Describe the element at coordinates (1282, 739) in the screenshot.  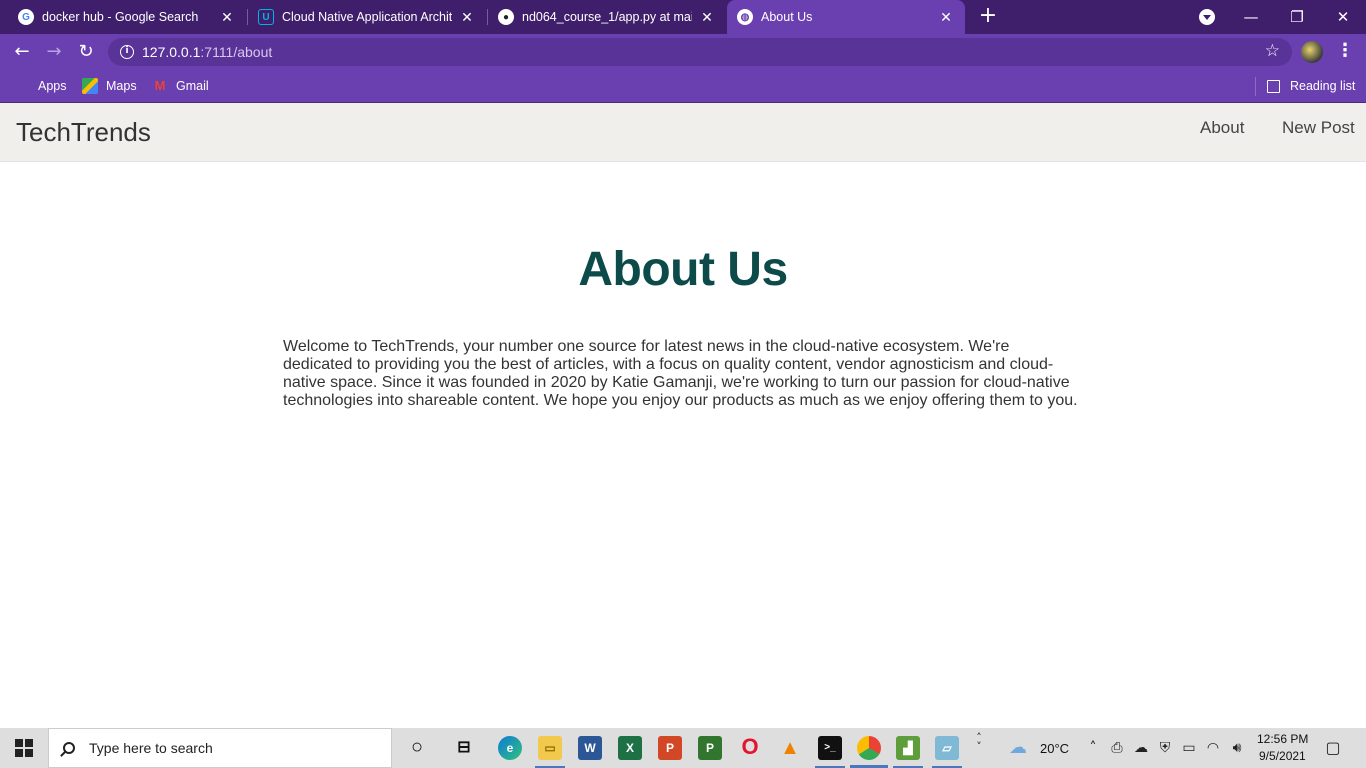
I see `clock-time: 12:56 PM` at that location.